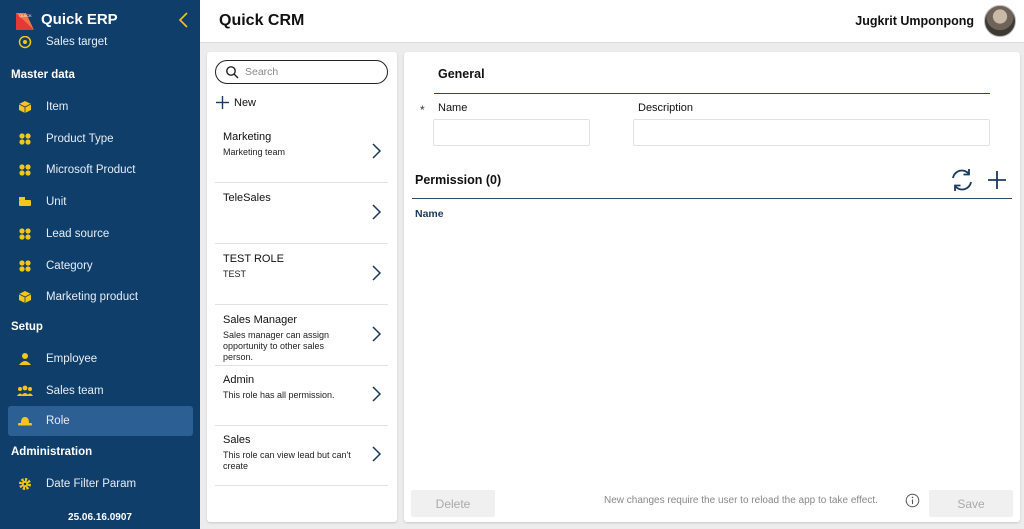 The height and width of the screenshot is (529, 1024). I want to click on sidebar-item-category: Category, so click(100, 266).